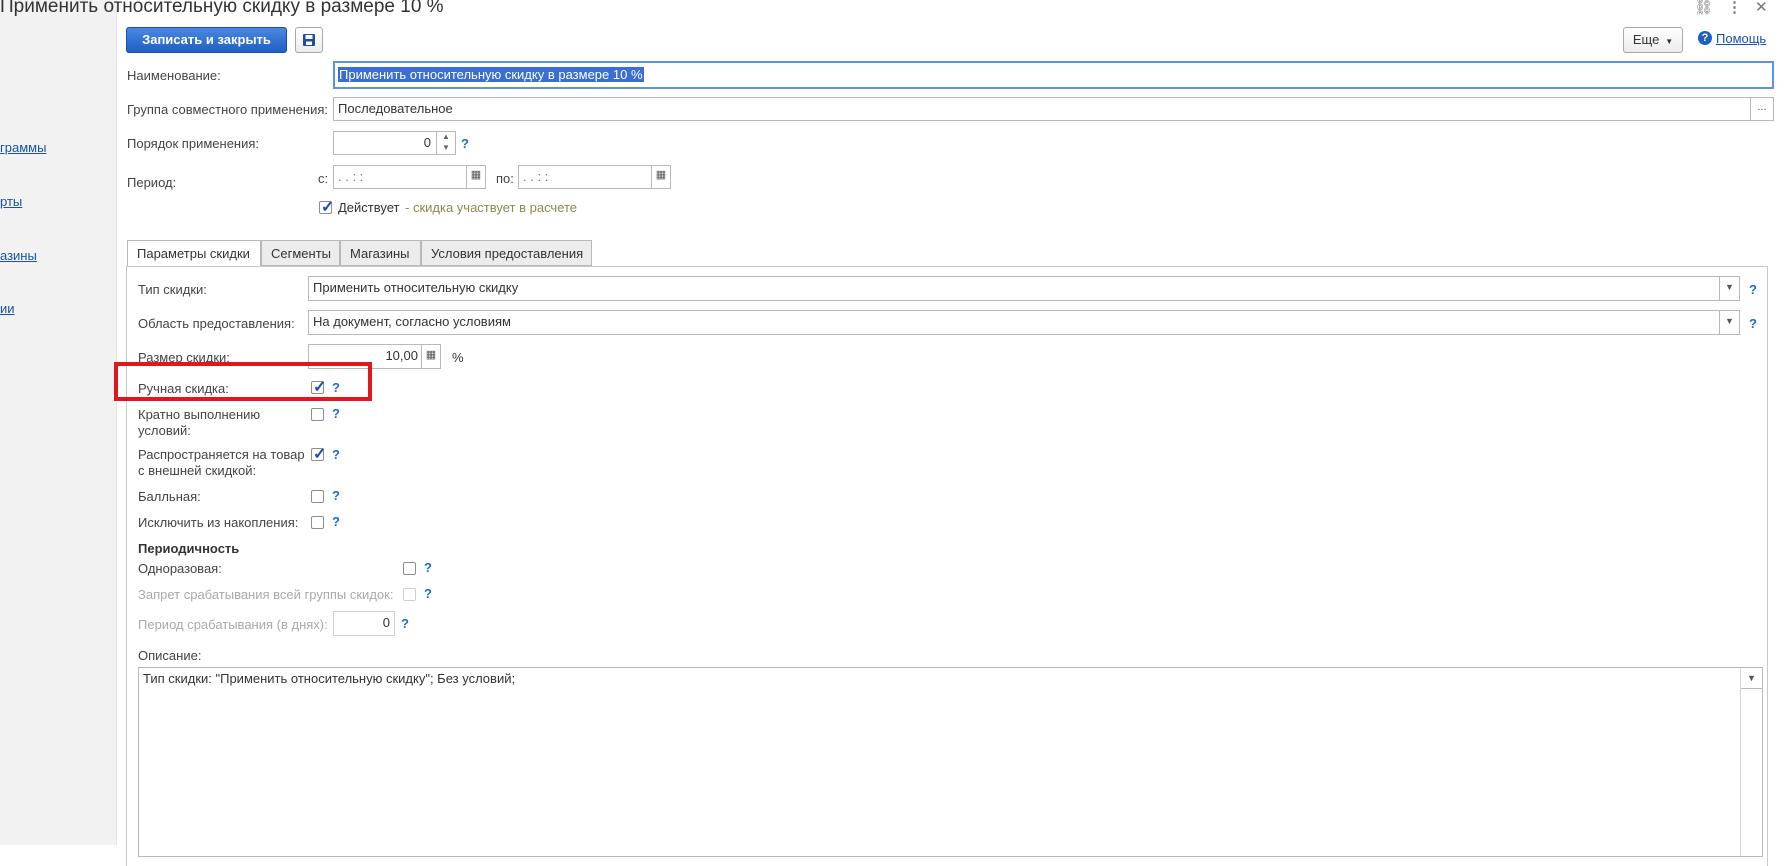  Describe the element at coordinates (18, 255) in the screenshot. I see `left-nav-item-stores: азины` at that location.